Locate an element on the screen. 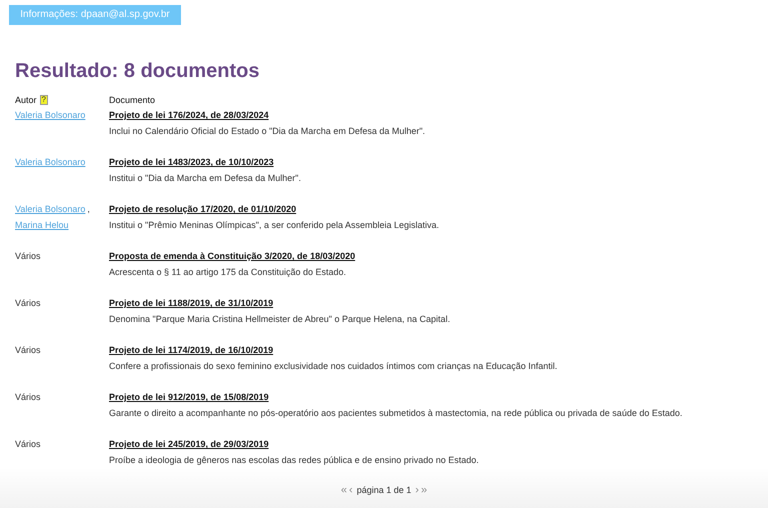 This screenshot has width=768, height=508. document-link: Projeto de lei 1188/2019, de 31/10/2019 is located at coordinates (191, 303).